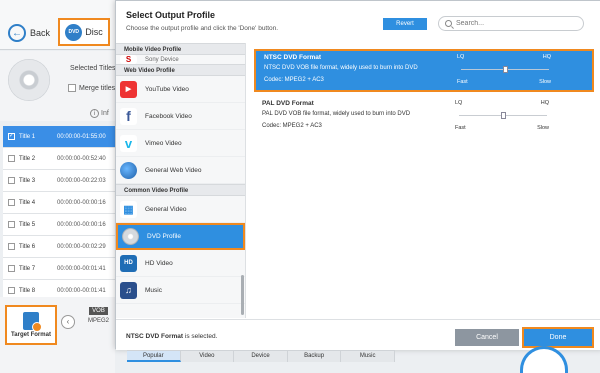 This screenshot has width=600, height=373. What do you see at coordinates (59, 181) in the screenshot?
I see `title-row: Title 3 00:00:00-00:22:03` at bounding box center [59, 181].